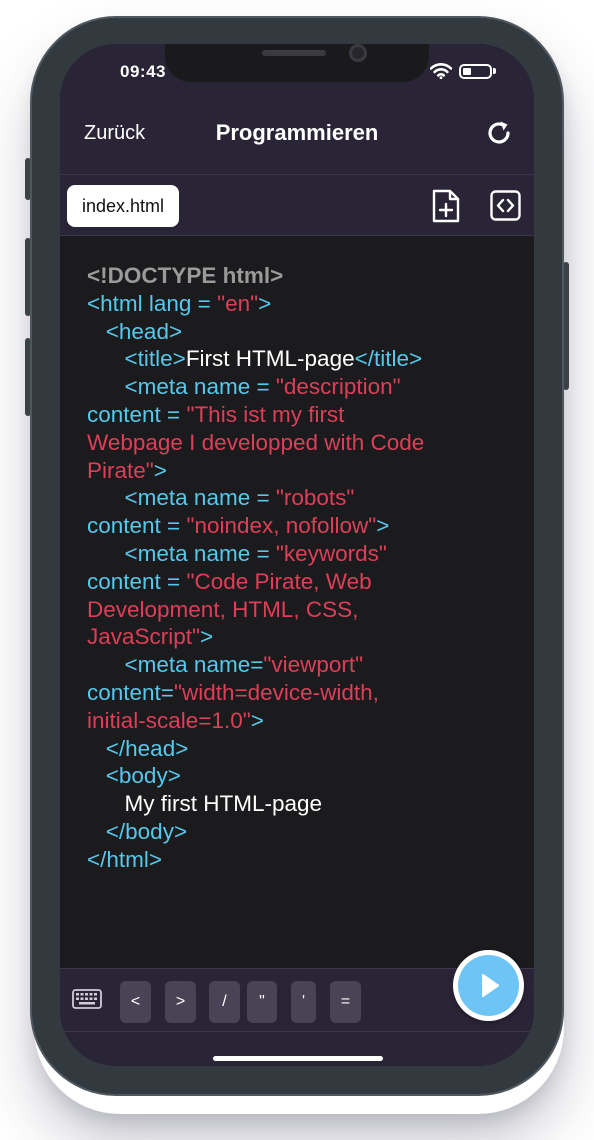 The image size is (594, 1140). What do you see at coordinates (388, 359) in the screenshot?
I see `code-token-tag: </title>` at bounding box center [388, 359].